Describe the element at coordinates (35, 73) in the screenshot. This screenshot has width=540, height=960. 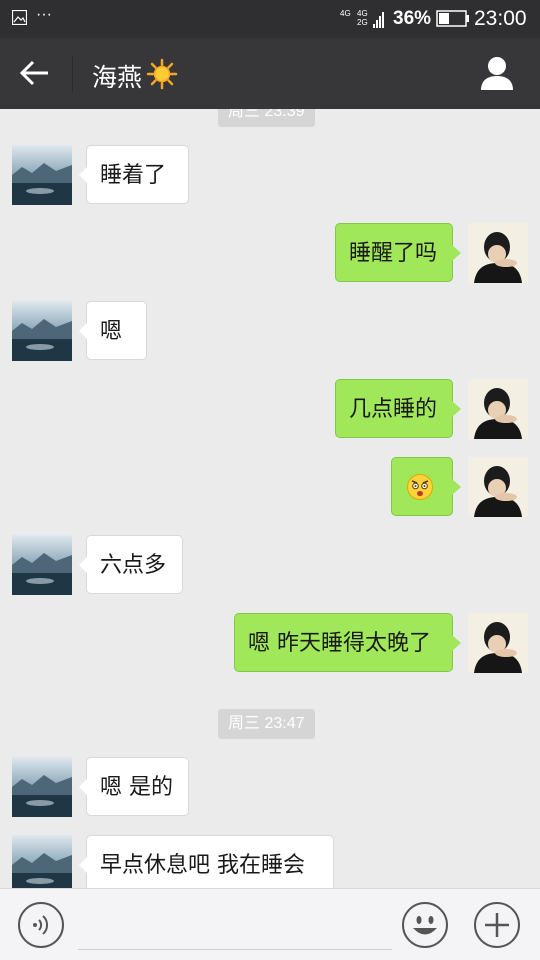
I see `arrow-left-icon` at that location.